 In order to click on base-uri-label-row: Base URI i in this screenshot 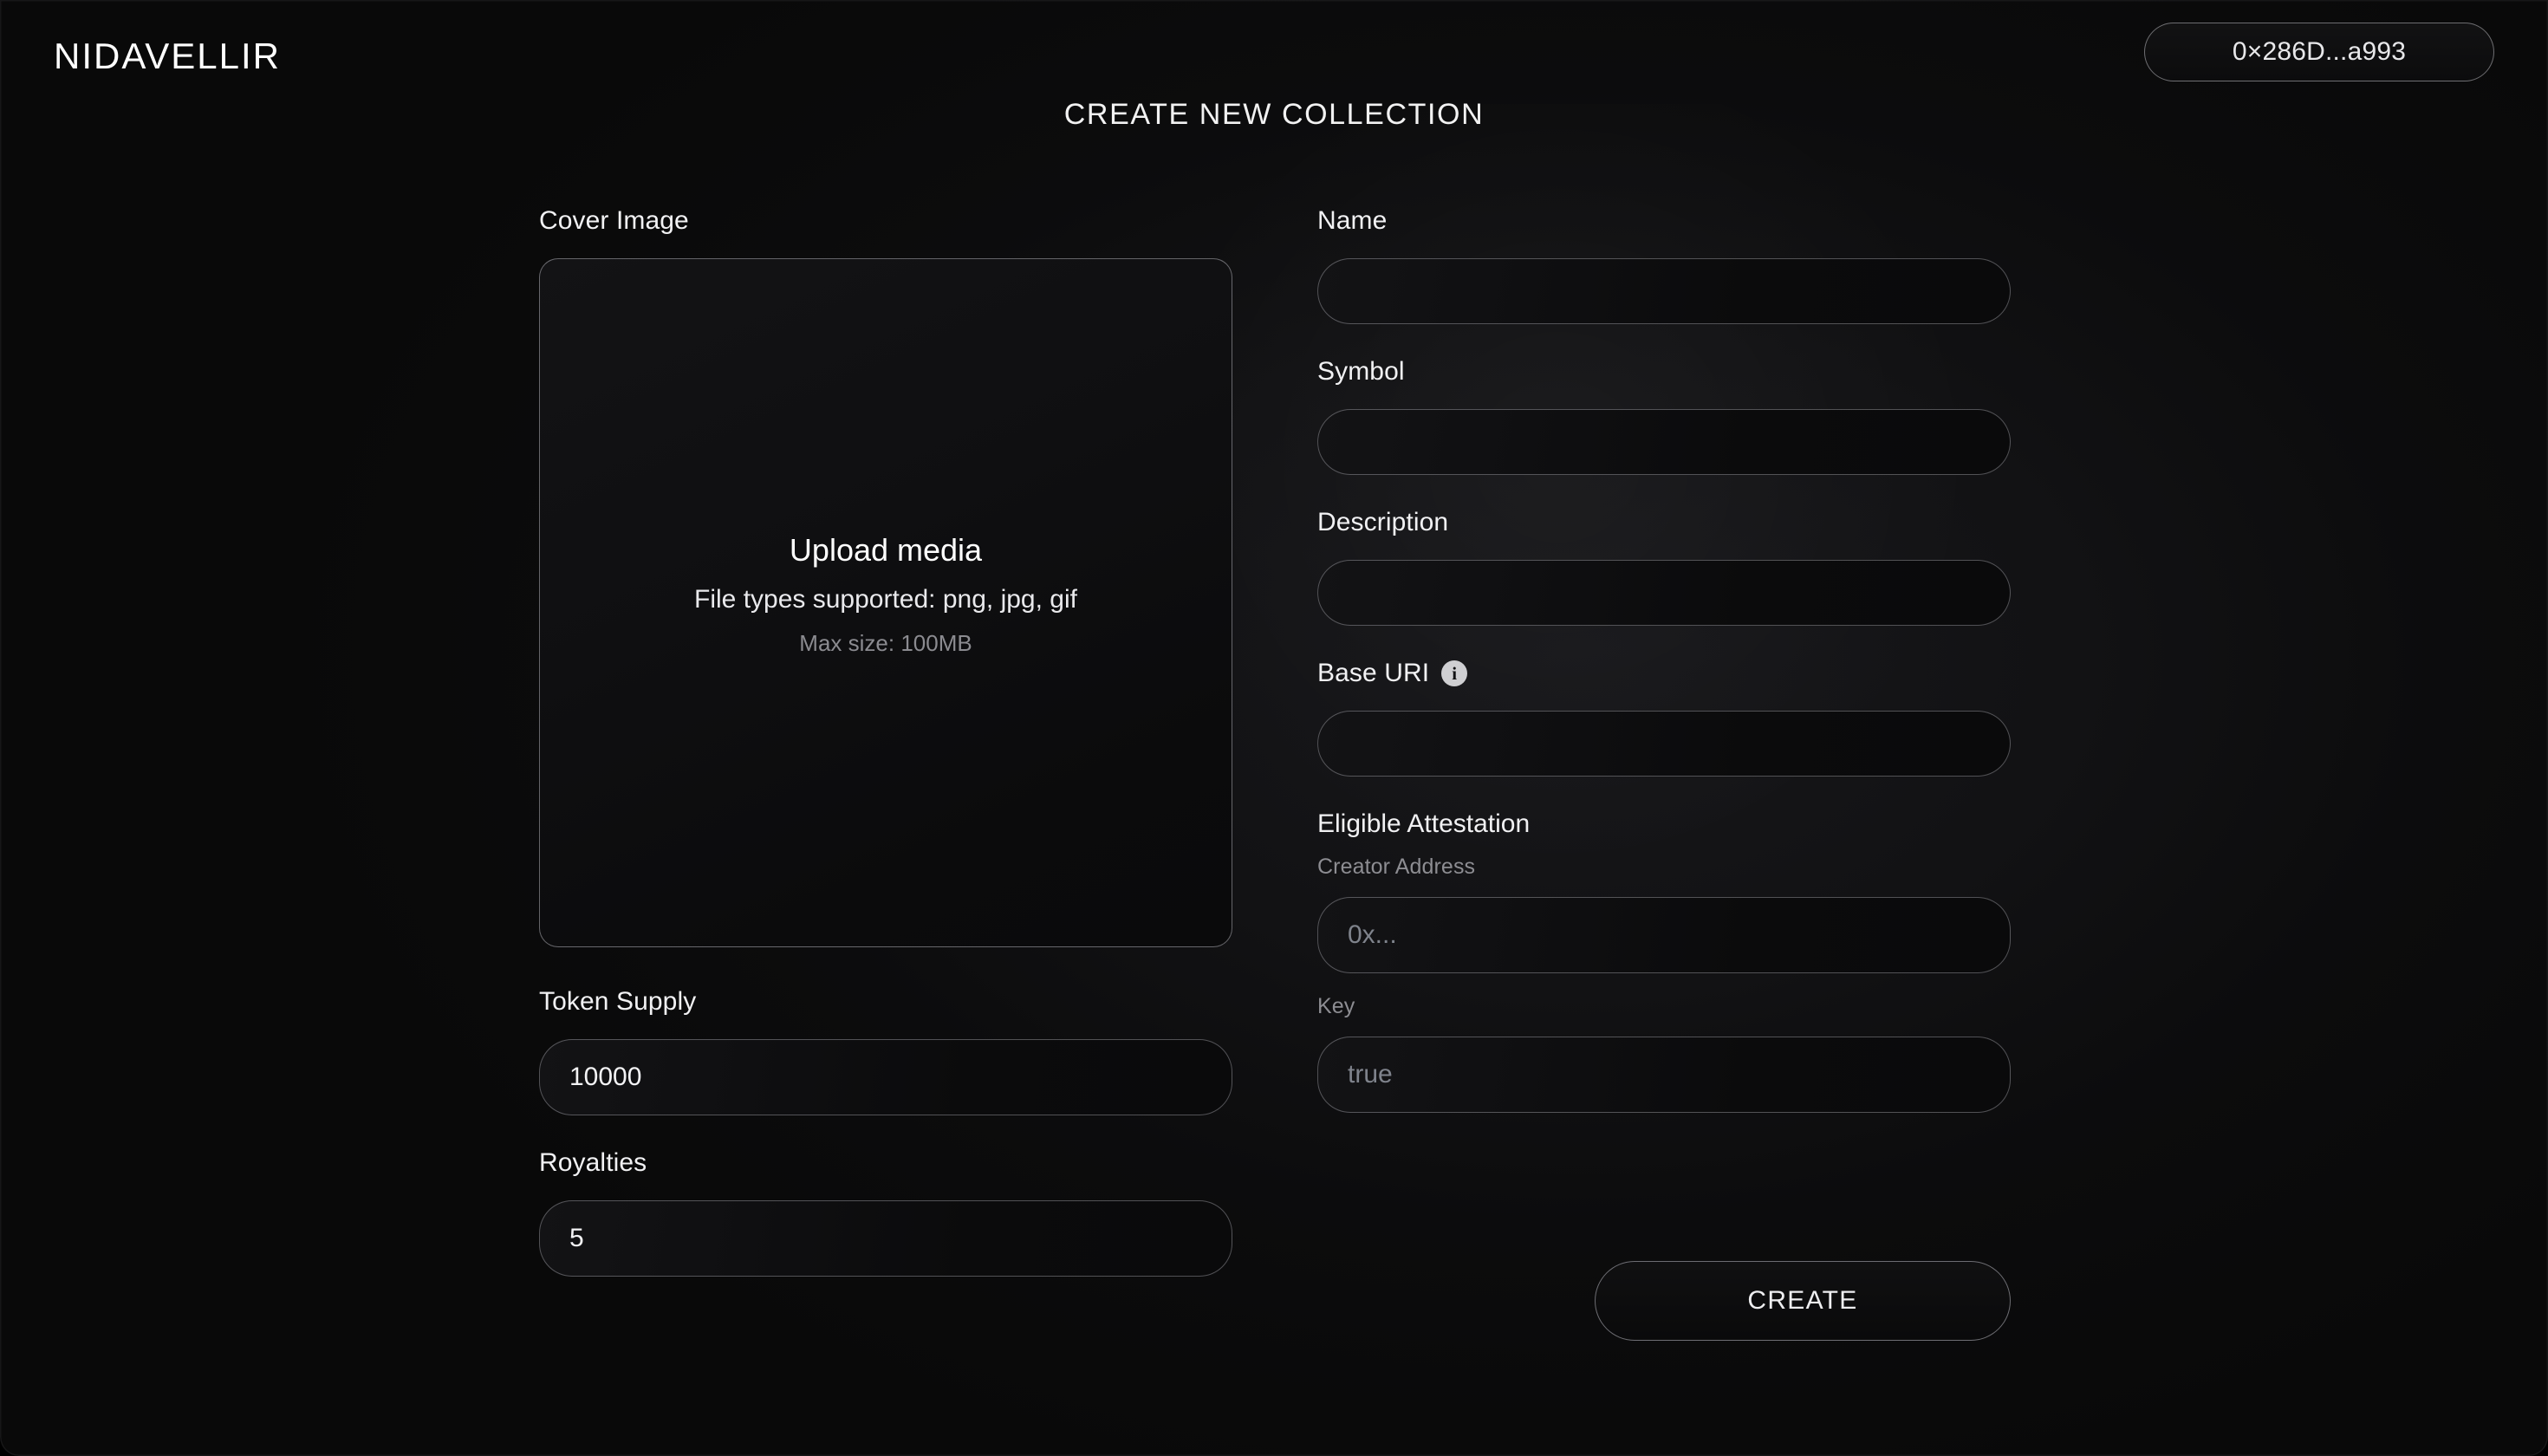, I will do `click(1664, 673)`.